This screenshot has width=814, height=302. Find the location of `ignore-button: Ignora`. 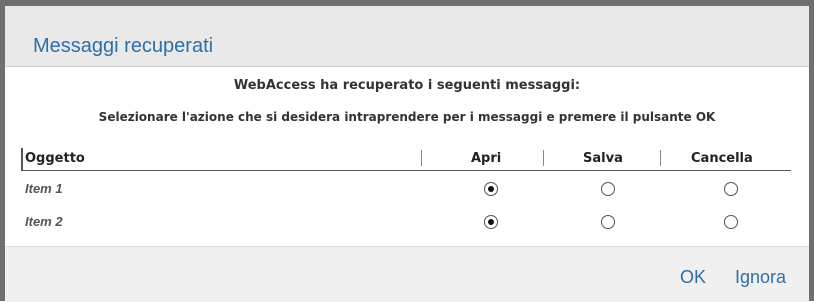

ignore-button: Ignora is located at coordinates (760, 277).